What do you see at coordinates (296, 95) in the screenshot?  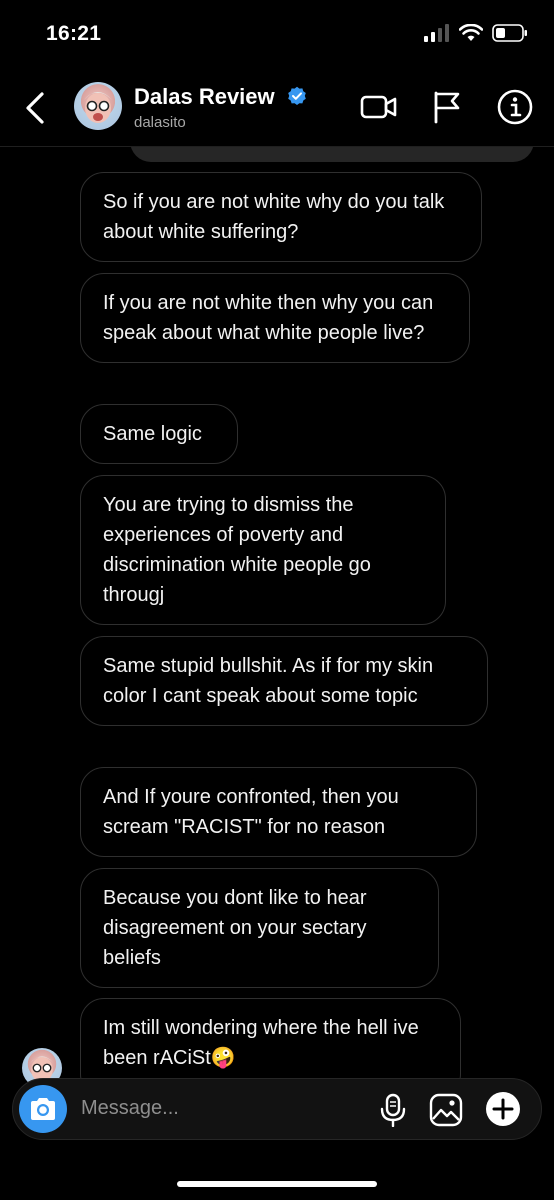 I see `verified-badge-icon` at bounding box center [296, 95].